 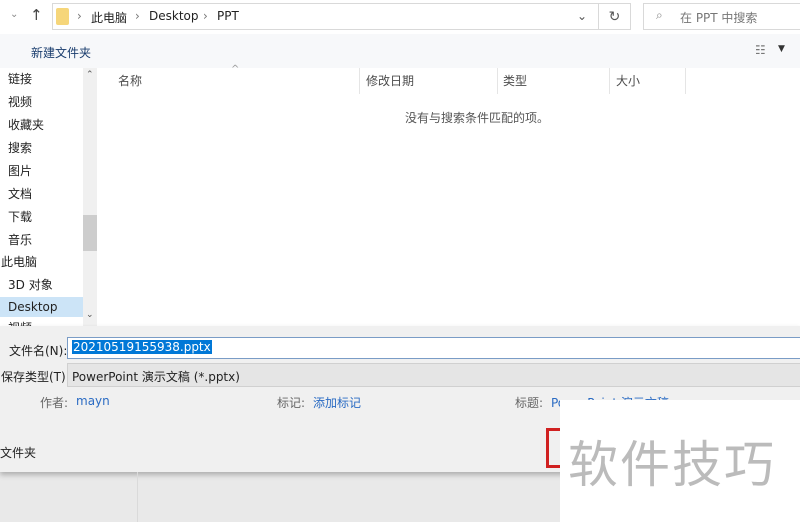 I want to click on new-folder-button: 新建文件夹, so click(x=61, y=52).